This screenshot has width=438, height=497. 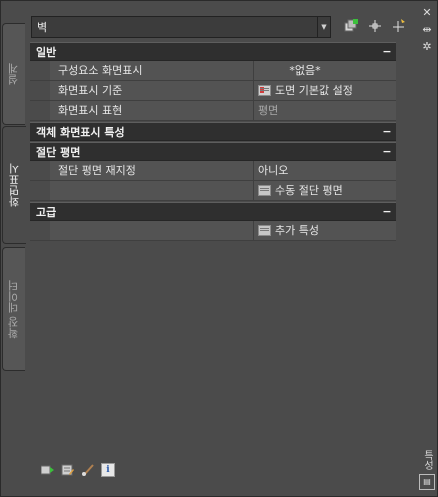 I want to click on object-type-dropdown: 벽 ▼, so click(x=181, y=27).